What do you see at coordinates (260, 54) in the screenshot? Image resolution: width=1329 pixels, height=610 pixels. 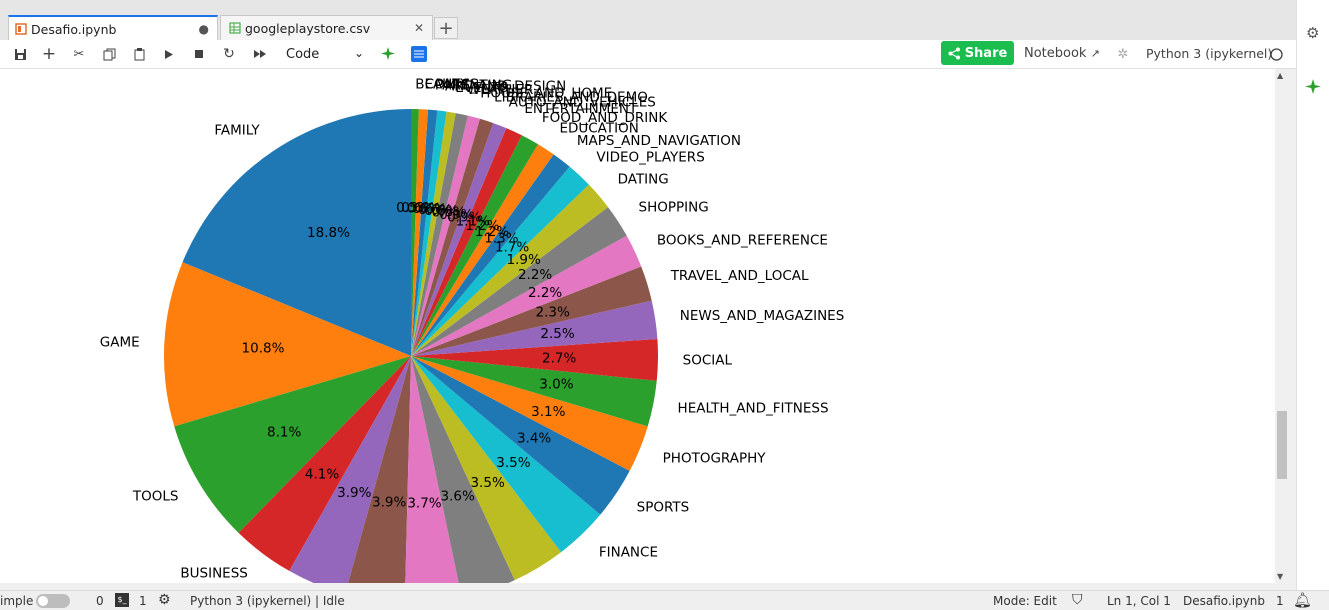 I see `fast-forward-icon` at bounding box center [260, 54].